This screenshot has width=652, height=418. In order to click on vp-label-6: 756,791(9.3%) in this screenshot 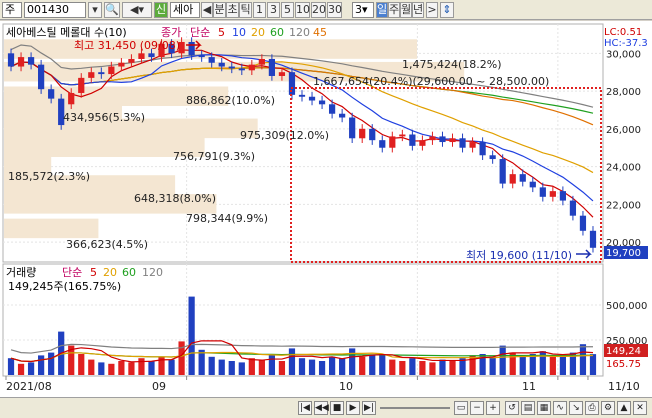, I will do `click(214, 156)`.